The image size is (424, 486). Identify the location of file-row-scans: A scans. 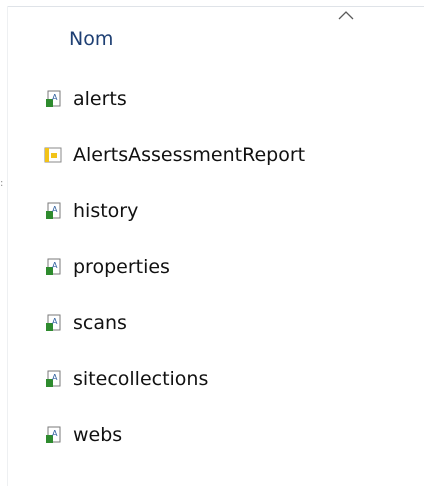
(228, 336).